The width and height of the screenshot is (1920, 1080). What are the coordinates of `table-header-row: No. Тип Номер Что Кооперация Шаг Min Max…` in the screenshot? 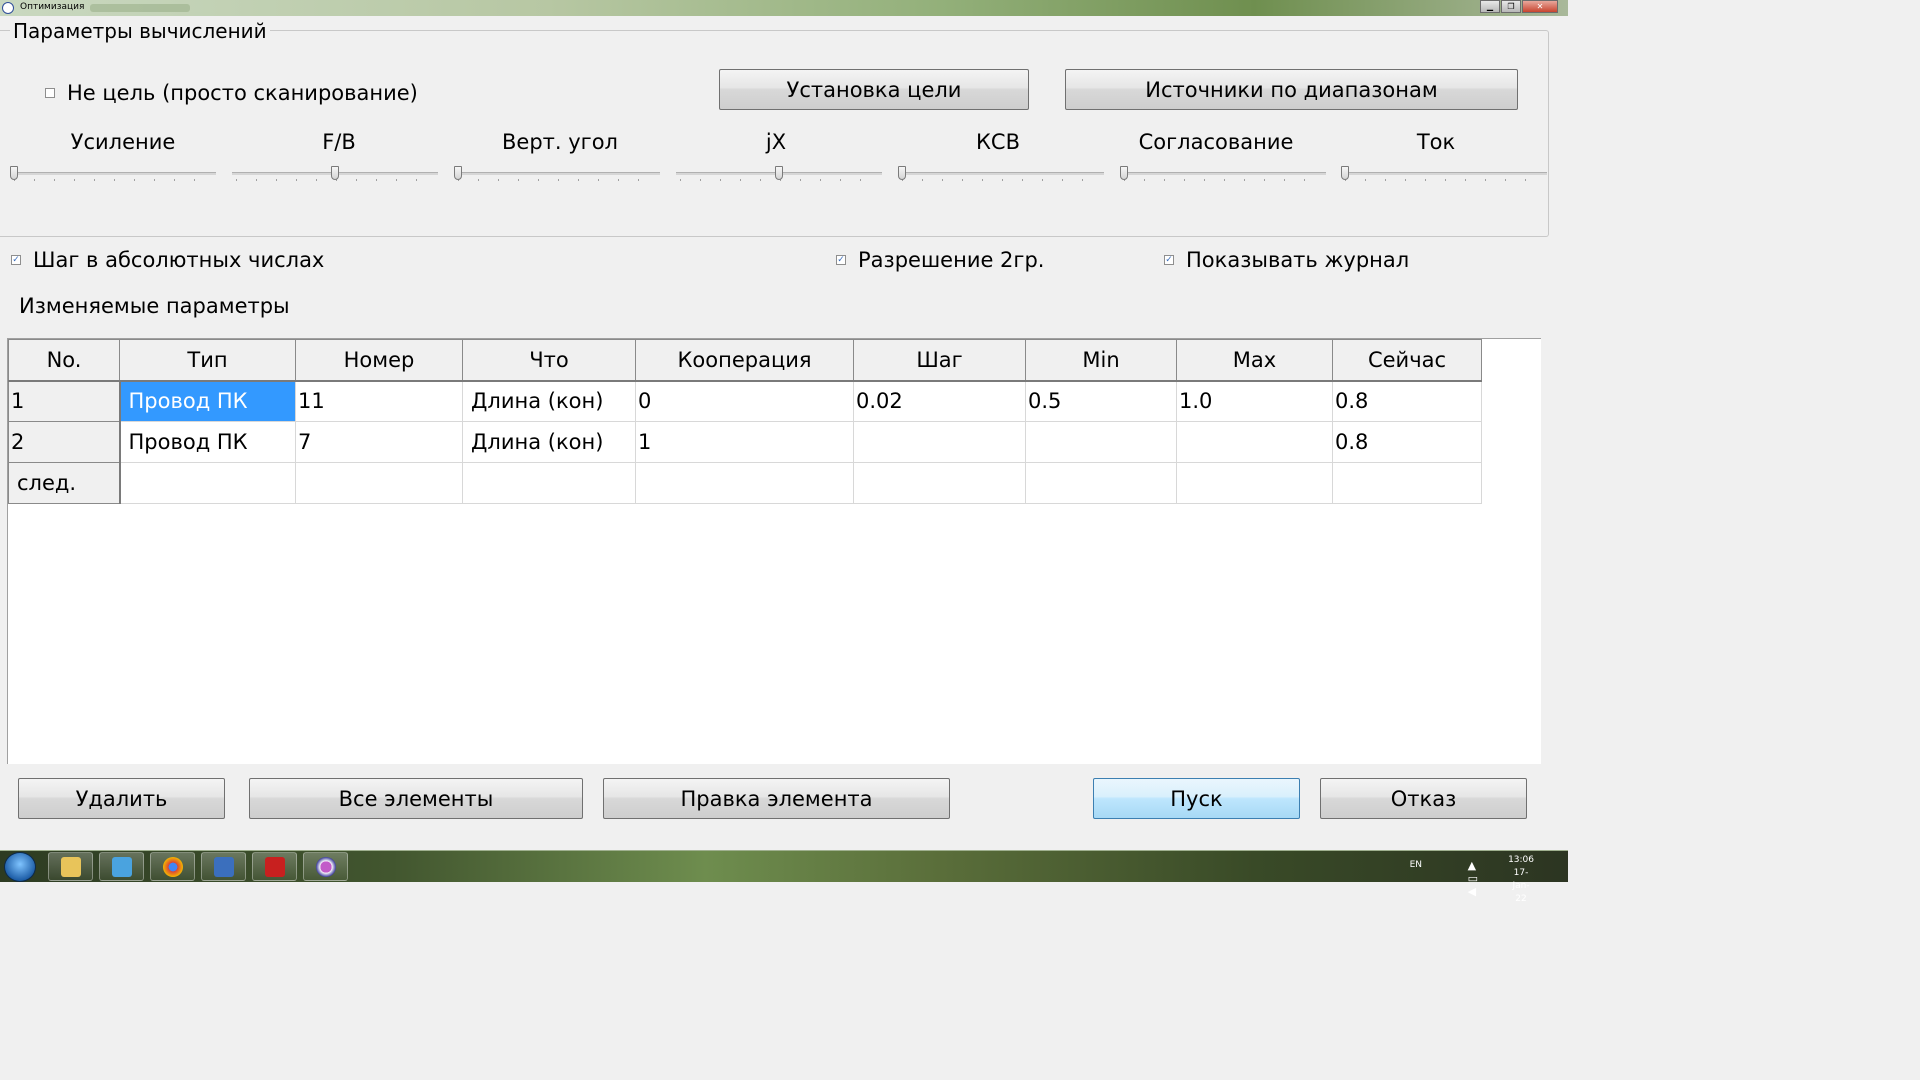 It's located at (745, 360).